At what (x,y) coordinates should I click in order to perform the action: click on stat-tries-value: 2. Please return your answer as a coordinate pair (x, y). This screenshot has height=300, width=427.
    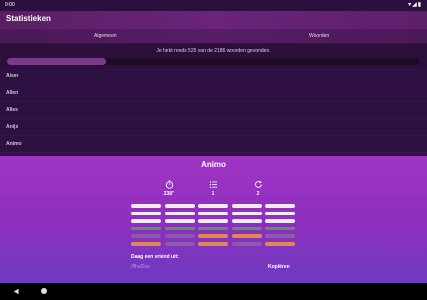
    Looking at the image, I should click on (258, 194).